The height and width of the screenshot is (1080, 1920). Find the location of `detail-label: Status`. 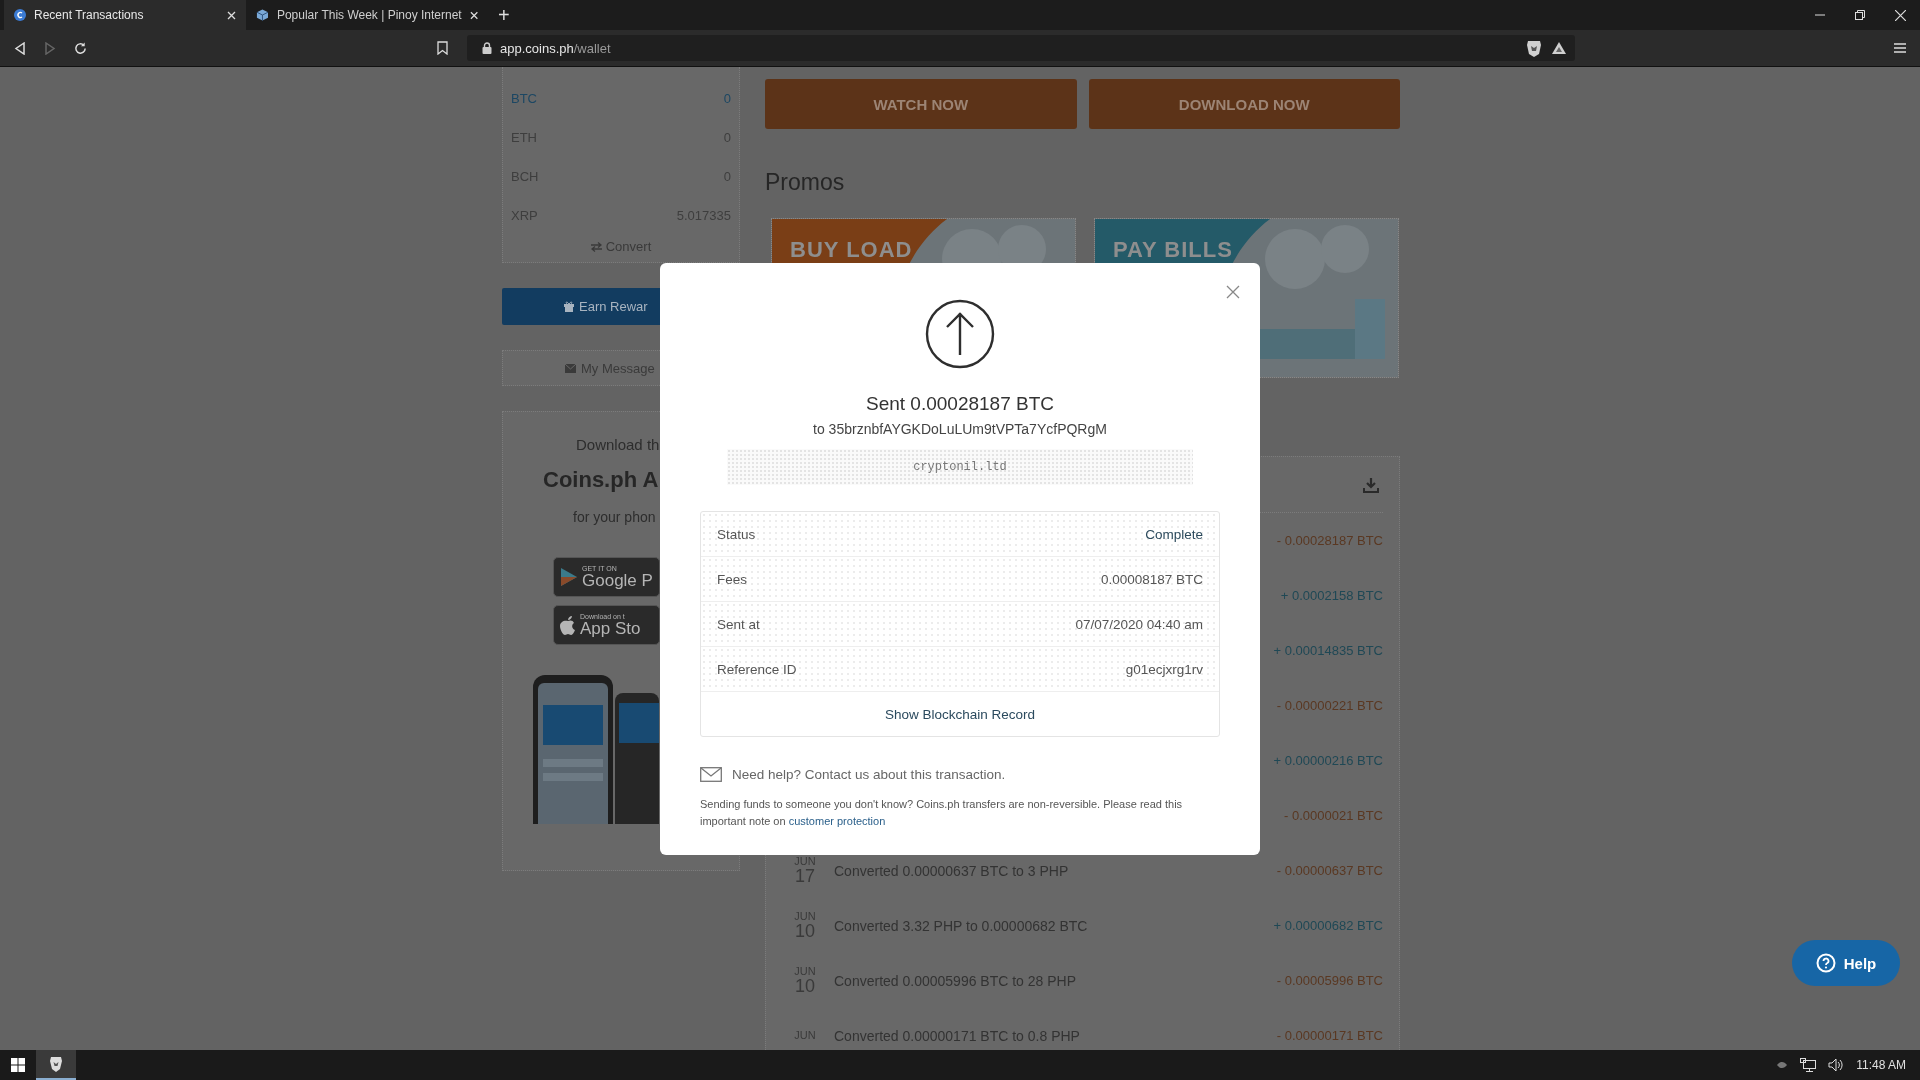

detail-label: Status is located at coordinates (736, 534).